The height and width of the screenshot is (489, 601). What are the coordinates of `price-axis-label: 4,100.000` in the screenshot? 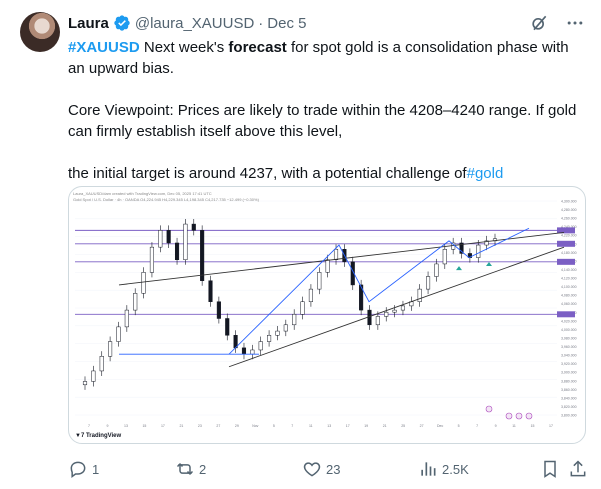 It's located at (569, 287).